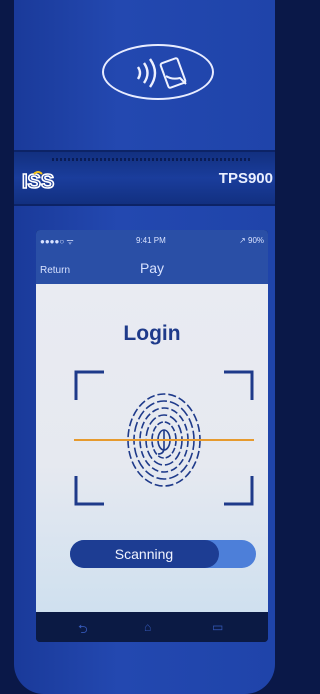 The height and width of the screenshot is (694, 320). What do you see at coordinates (144, 178) in the screenshot?
I see `brand-band: ISS TPS900` at bounding box center [144, 178].